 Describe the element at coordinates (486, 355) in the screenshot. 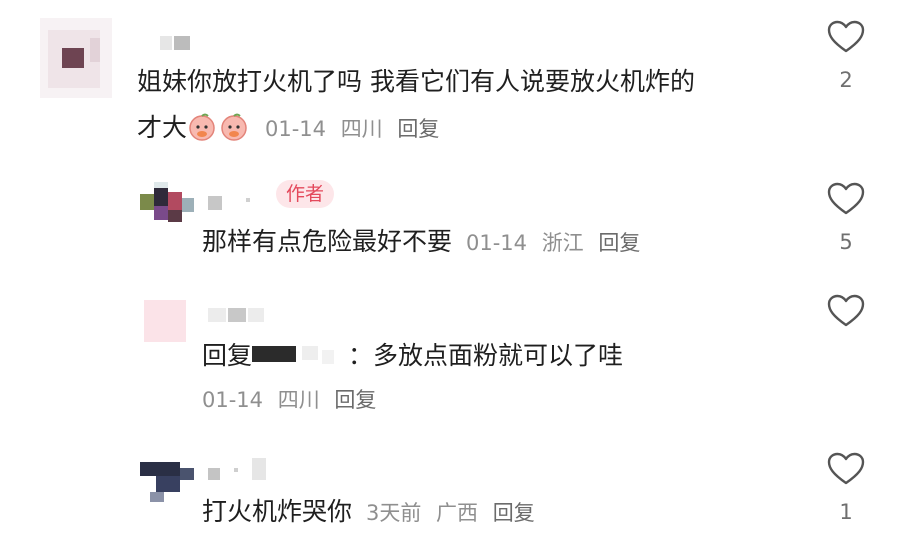

I see `comment-text: ：多放点面粉就可以了哇` at that location.